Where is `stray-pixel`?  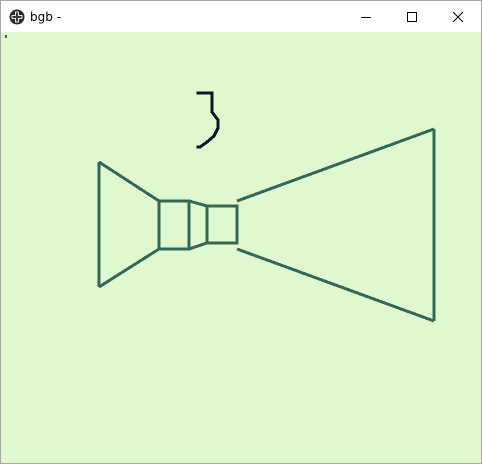
stray-pixel is located at coordinates (6, 36).